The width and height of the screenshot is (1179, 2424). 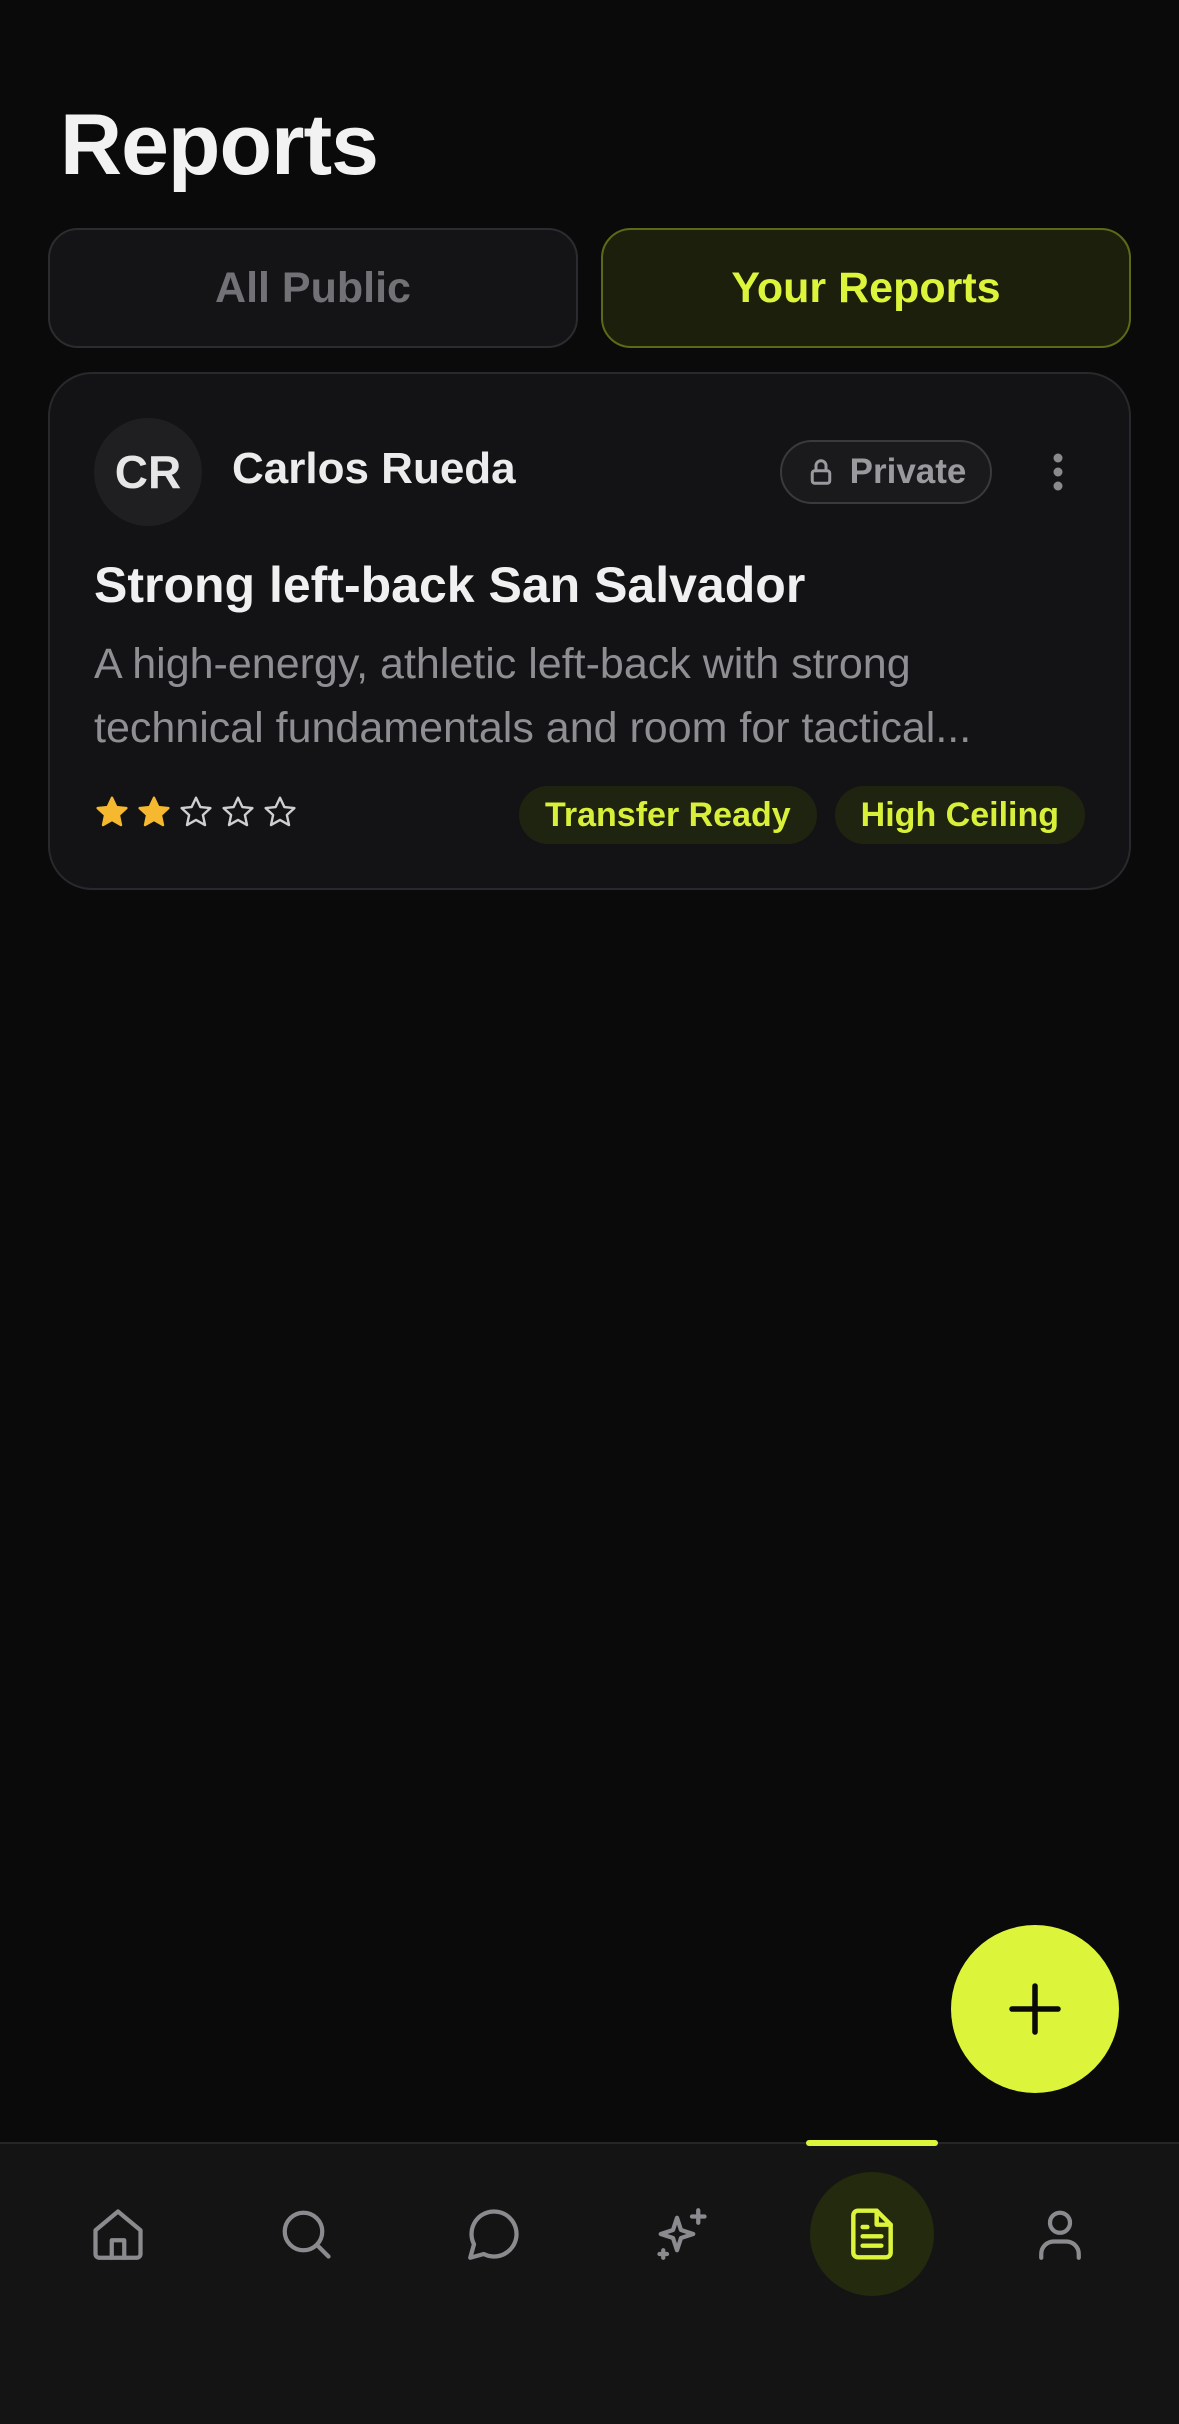 What do you see at coordinates (219, 145) in the screenshot?
I see `page-title: Reports` at bounding box center [219, 145].